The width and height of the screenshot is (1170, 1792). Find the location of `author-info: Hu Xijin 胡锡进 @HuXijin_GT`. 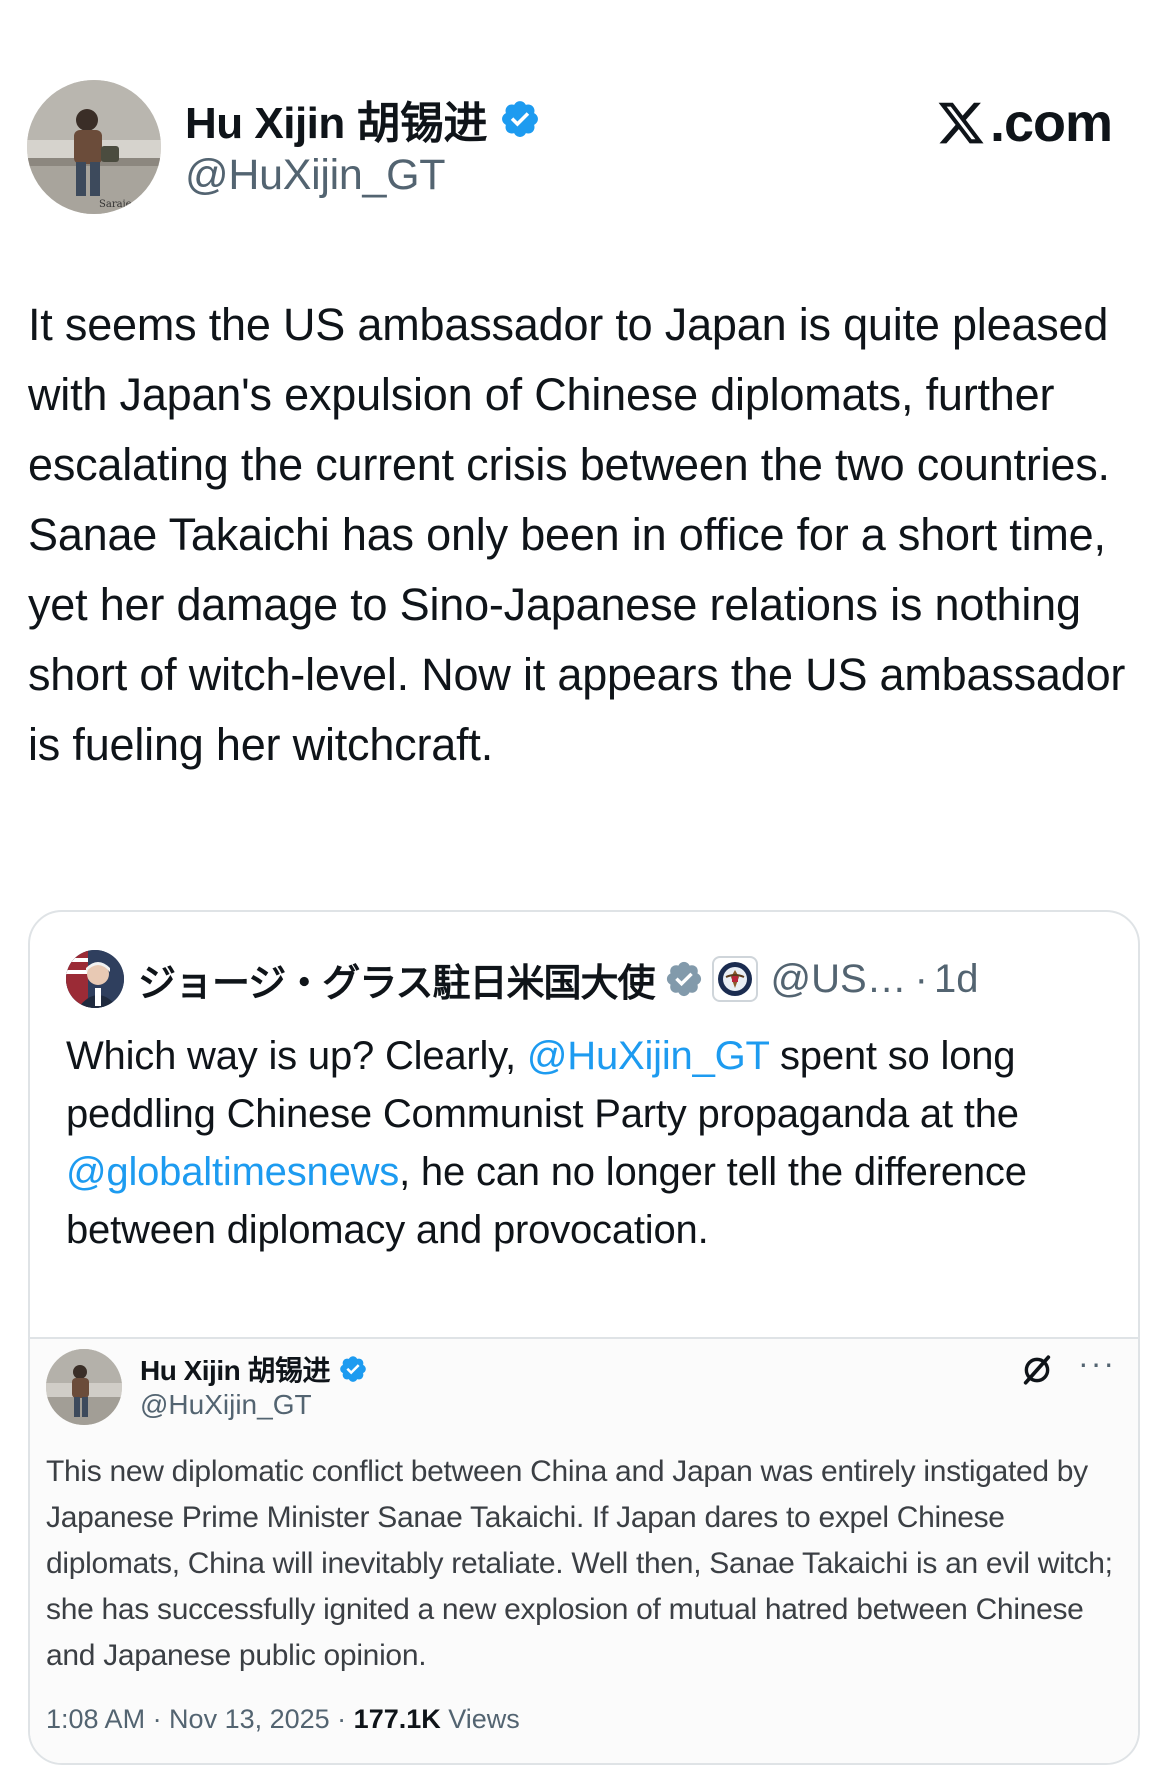

author-info: Hu Xijin 胡锡进 @HuXijin_GT is located at coordinates (363, 146).